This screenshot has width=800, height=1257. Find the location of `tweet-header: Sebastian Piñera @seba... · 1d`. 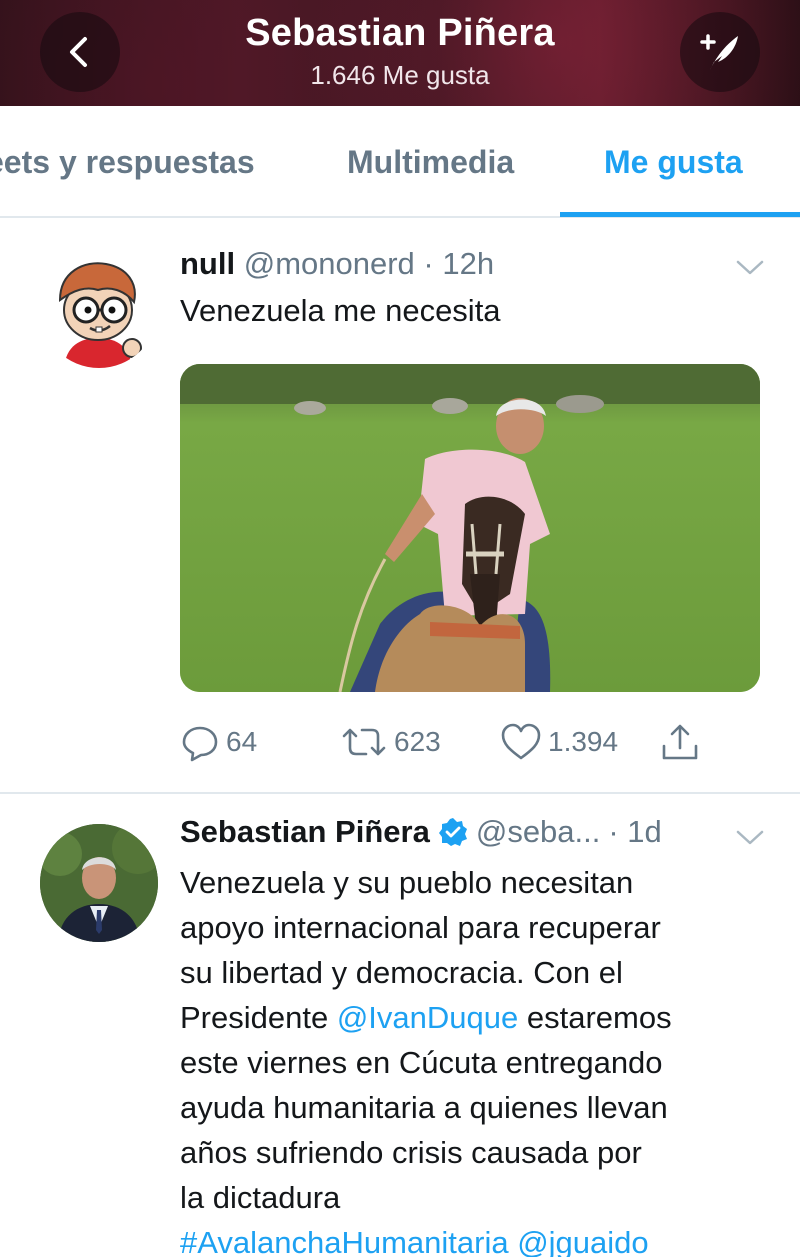

tweet-header: Sebastian Piñera @seba... · 1d is located at coordinates (421, 832).